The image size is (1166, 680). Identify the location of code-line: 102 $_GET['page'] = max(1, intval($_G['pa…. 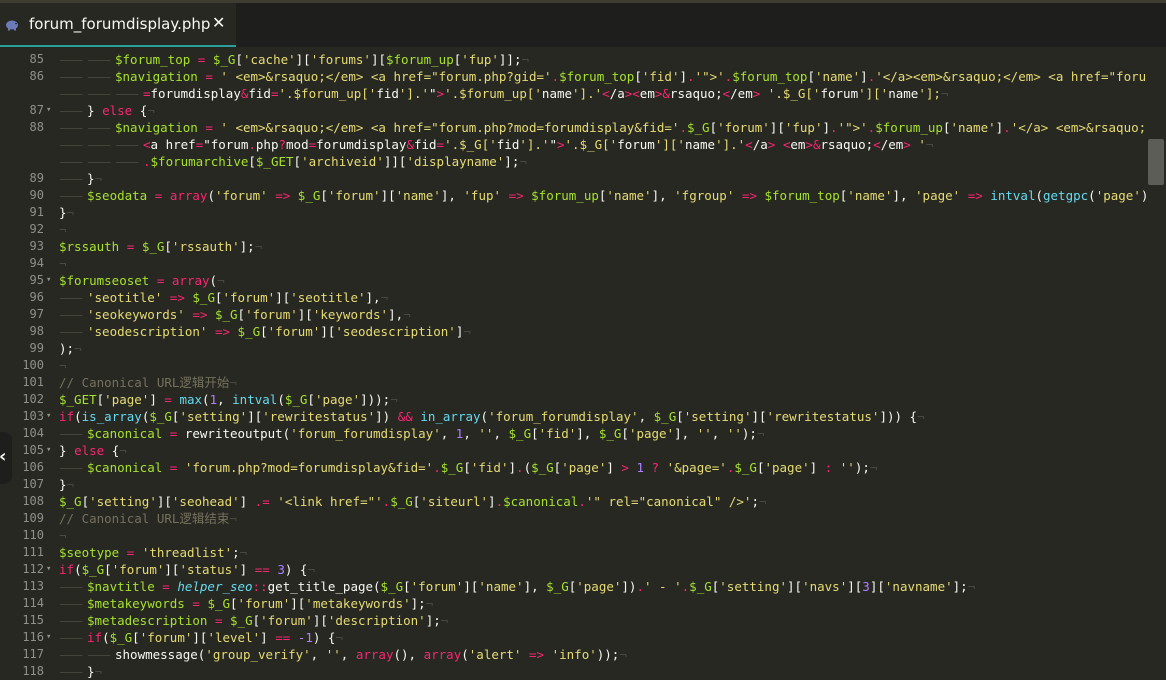
(573, 399).